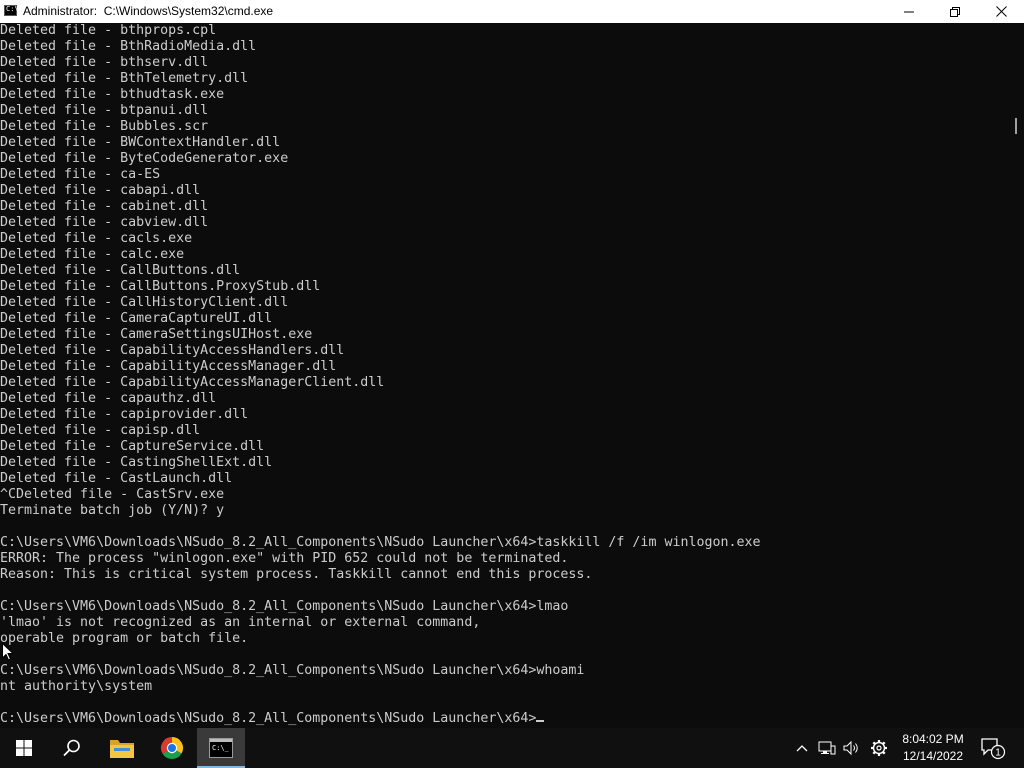 This screenshot has width=1024, height=768. I want to click on svg-text: C:\_, so click(221, 748).